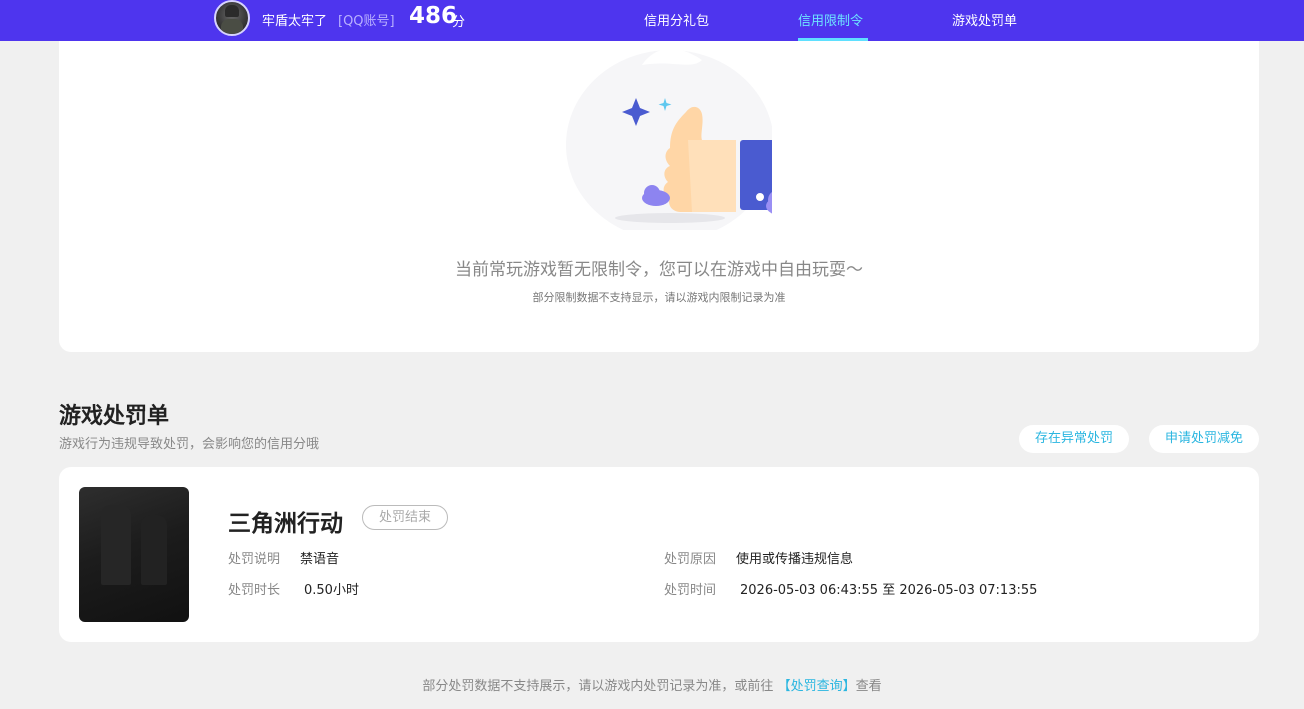  What do you see at coordinates (320, 559) in the screenshot?
I see `penalty-desc-value: 禁语音` at bounding box center [320, 559].